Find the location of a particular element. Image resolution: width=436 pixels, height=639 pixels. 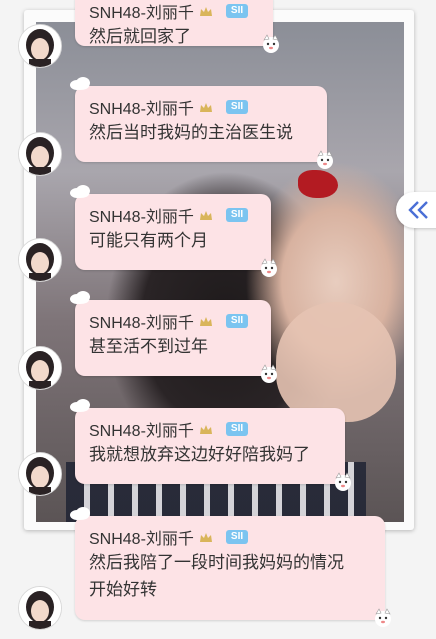

collapse-button is located at coordinates (416, 210).